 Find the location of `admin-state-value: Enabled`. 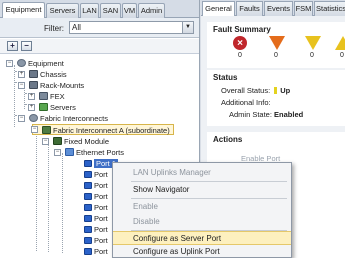

admin-state-value: Enabled is located at coordinates (289, 114).